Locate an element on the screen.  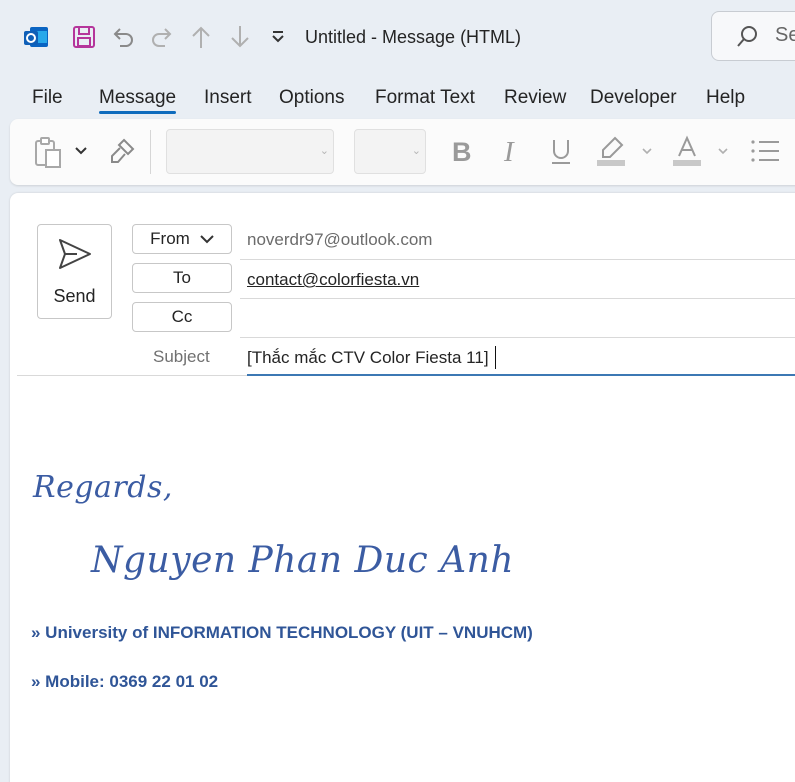
window-title: Untitled - Message (HTML) is located at coordinates (413, 37).